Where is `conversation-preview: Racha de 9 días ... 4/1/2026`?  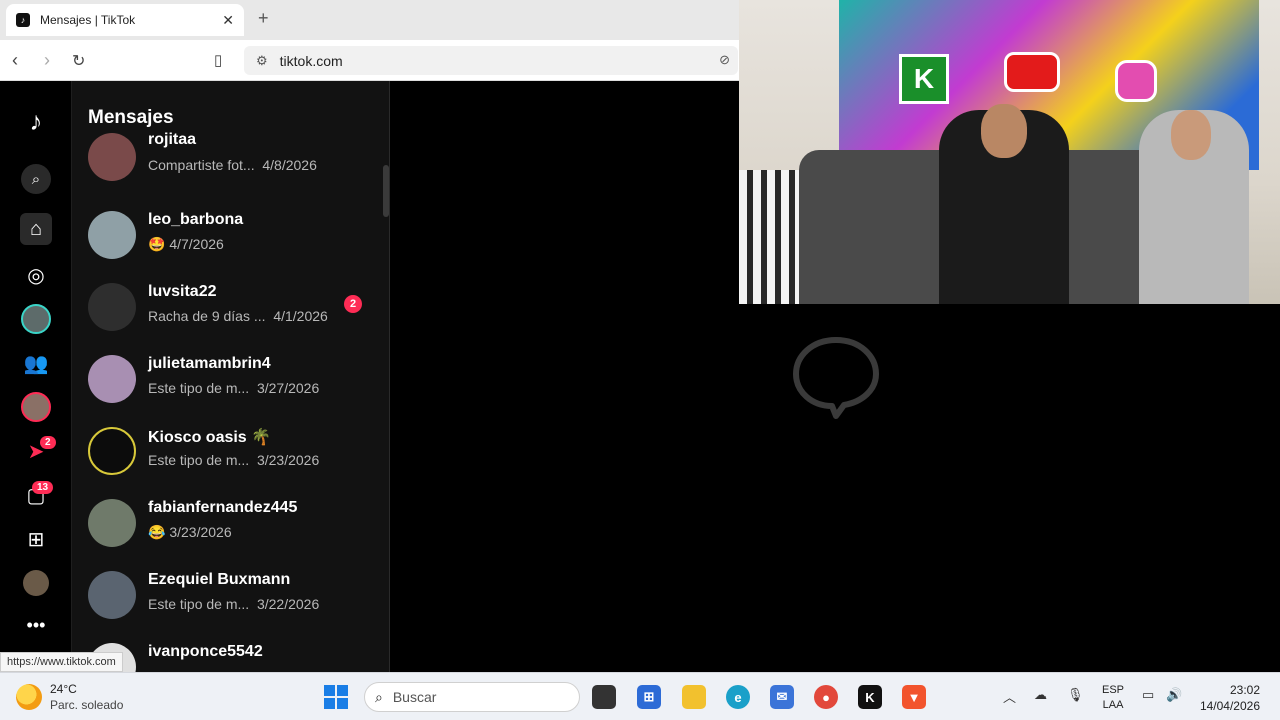 conversation-preview: Racha de 9 días ... 4/1/2026 is located at coordinates (238, 316).